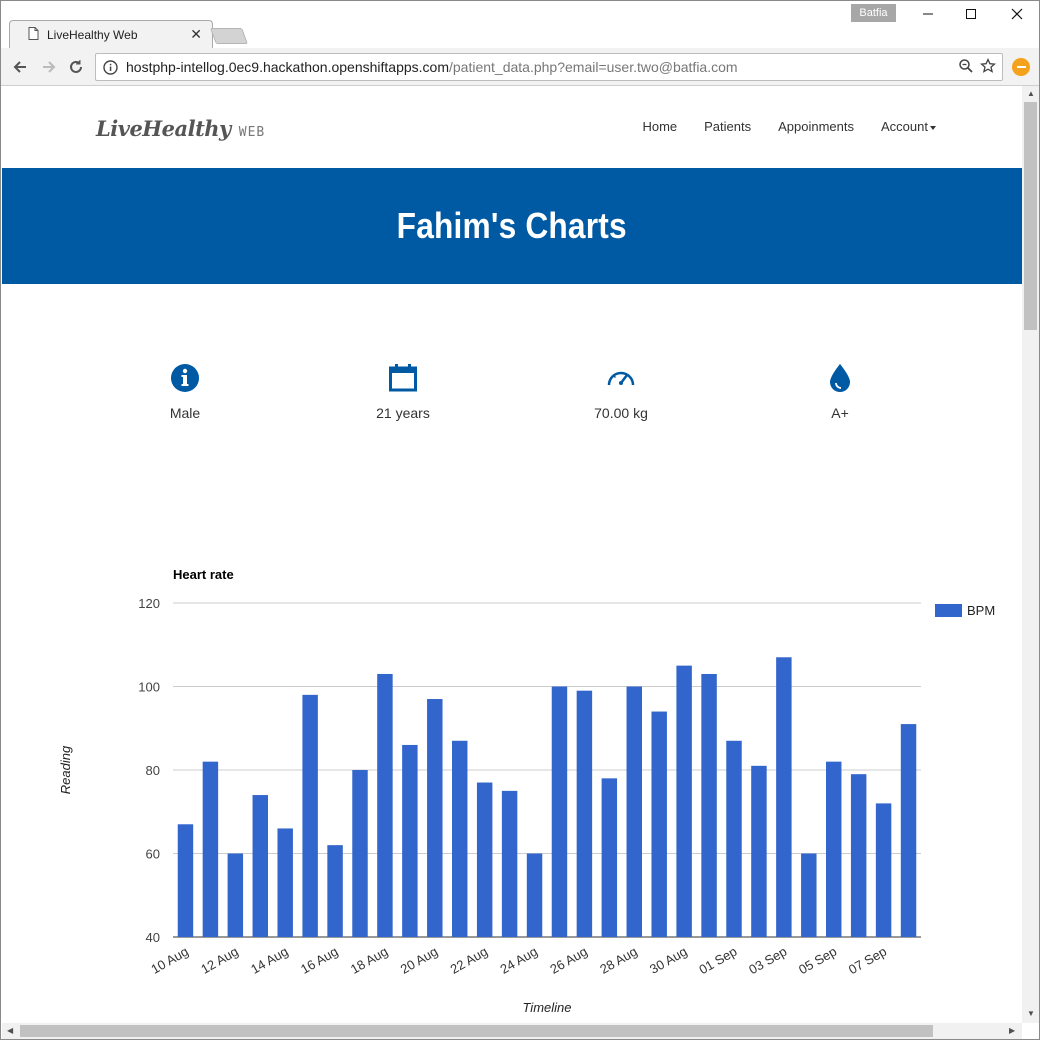 This screenshot has height=1040, width=1040. I want to click on nav-account: Account, so click(908, 126).